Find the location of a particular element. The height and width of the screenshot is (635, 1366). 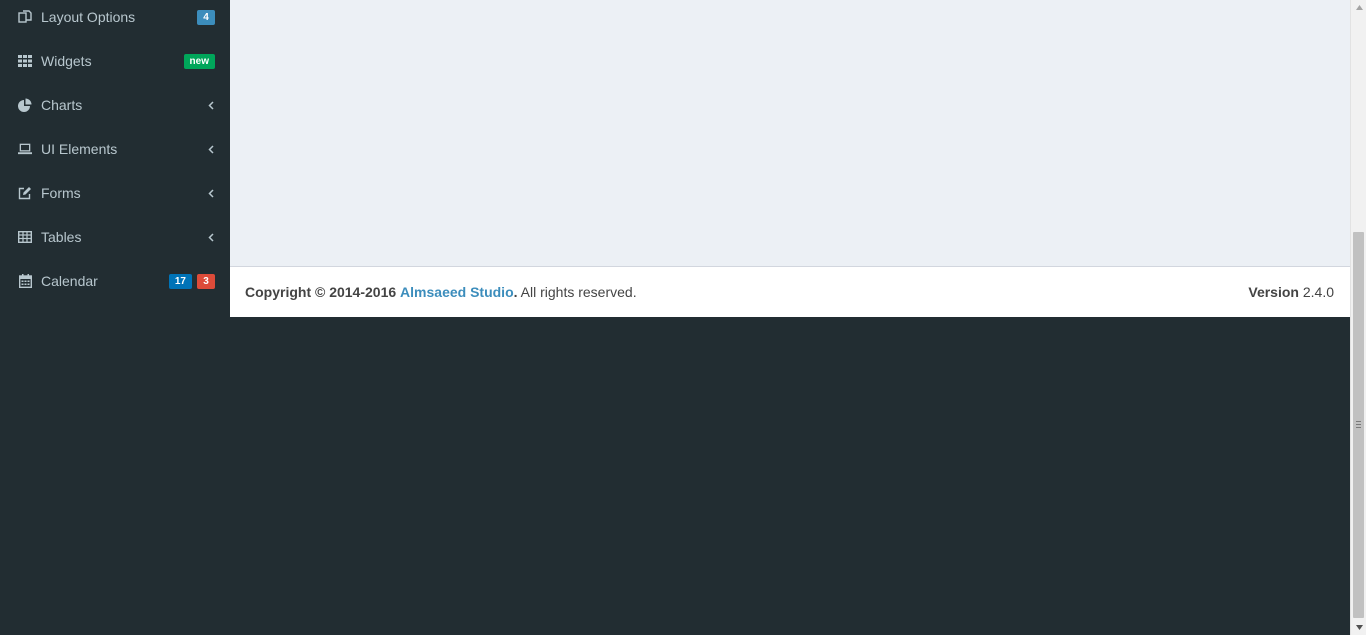

th-icon is located at coordinates (25, 61).